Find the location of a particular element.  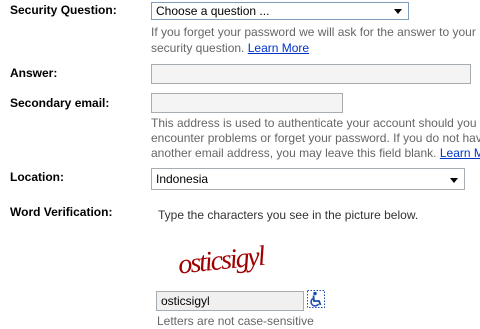

answer-label: Answer: is located at coordinates (34, 73).